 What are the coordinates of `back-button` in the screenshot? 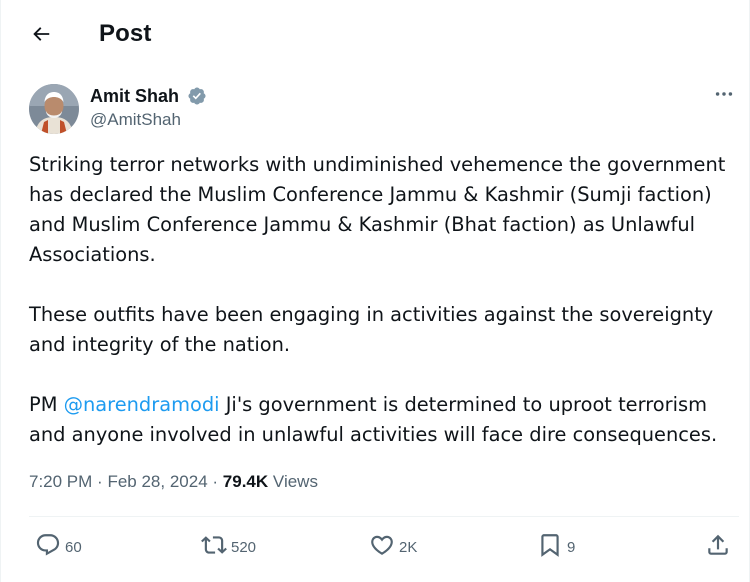 It's located at (41, 36).